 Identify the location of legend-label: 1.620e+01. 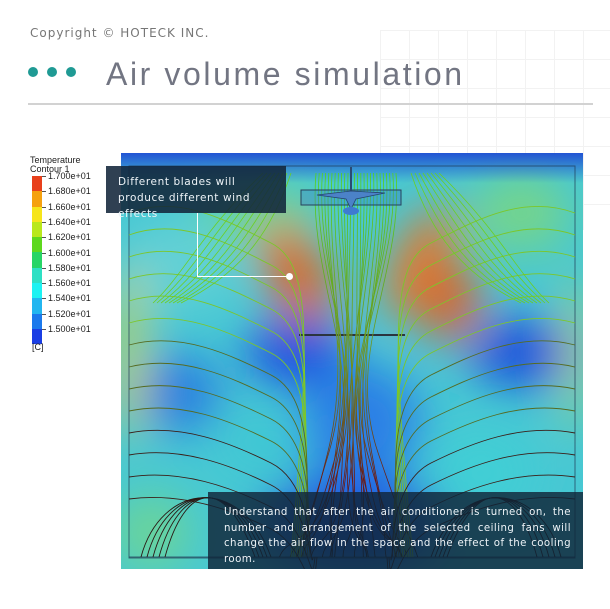
(69, 237).